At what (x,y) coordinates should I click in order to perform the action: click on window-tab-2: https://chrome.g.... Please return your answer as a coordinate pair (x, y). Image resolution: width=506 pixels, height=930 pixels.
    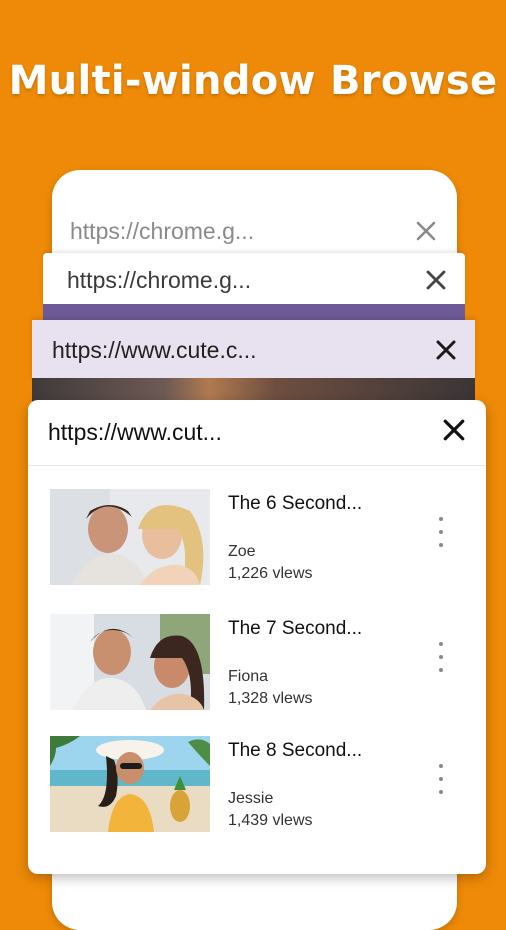
    Looking at the image, I should click on (254, 280).